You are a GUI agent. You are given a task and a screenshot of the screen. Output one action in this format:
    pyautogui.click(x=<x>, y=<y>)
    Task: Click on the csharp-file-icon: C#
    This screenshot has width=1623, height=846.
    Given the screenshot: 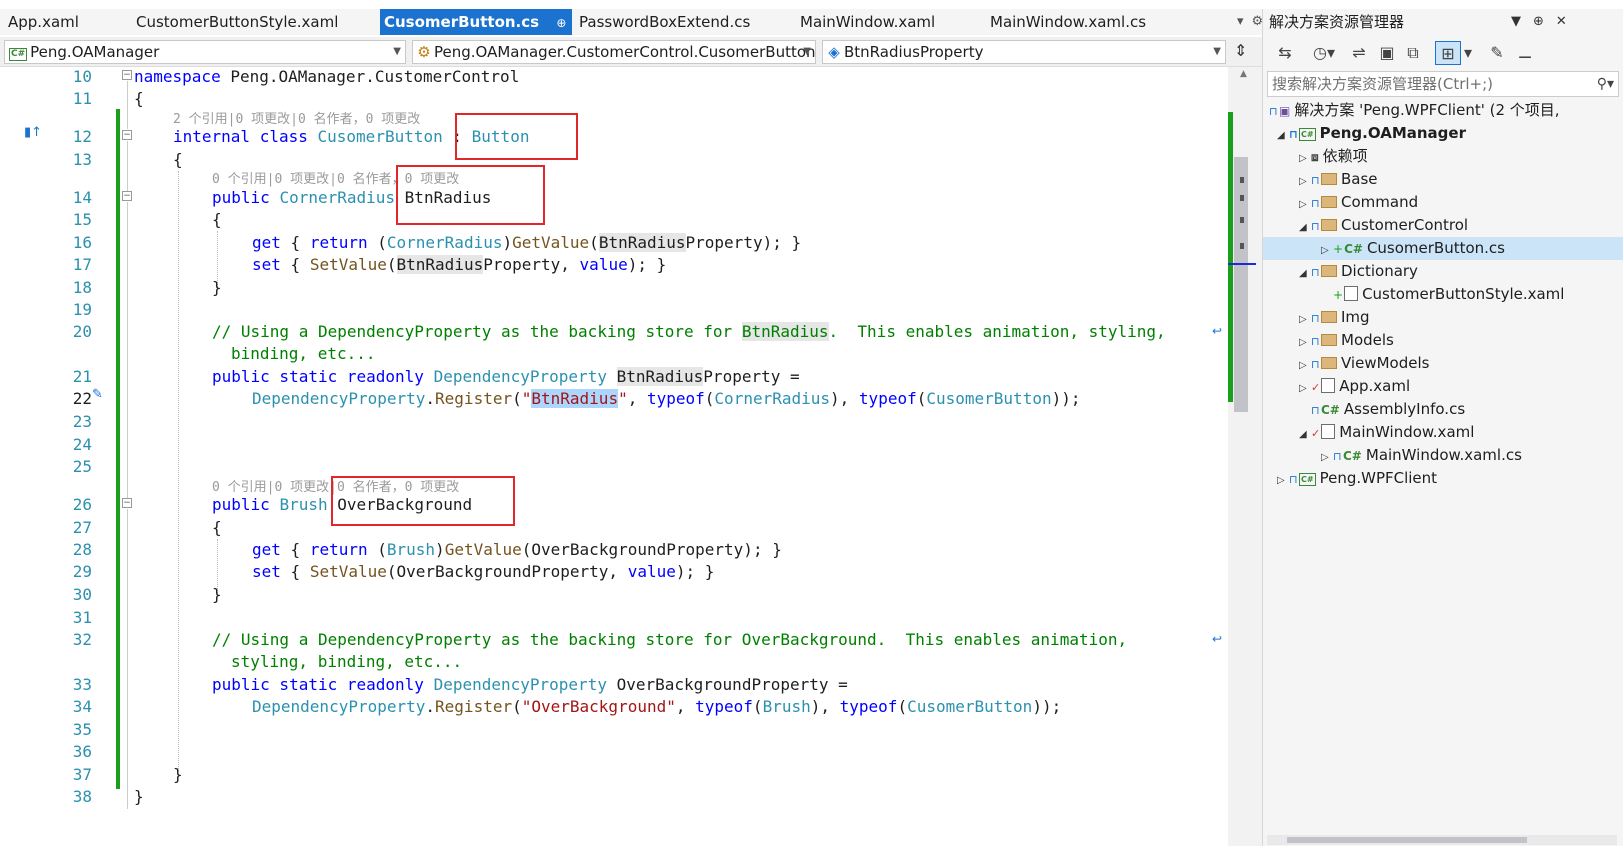 What is the action you would take?
    pyautogui.click(x=1330, y=410)
    